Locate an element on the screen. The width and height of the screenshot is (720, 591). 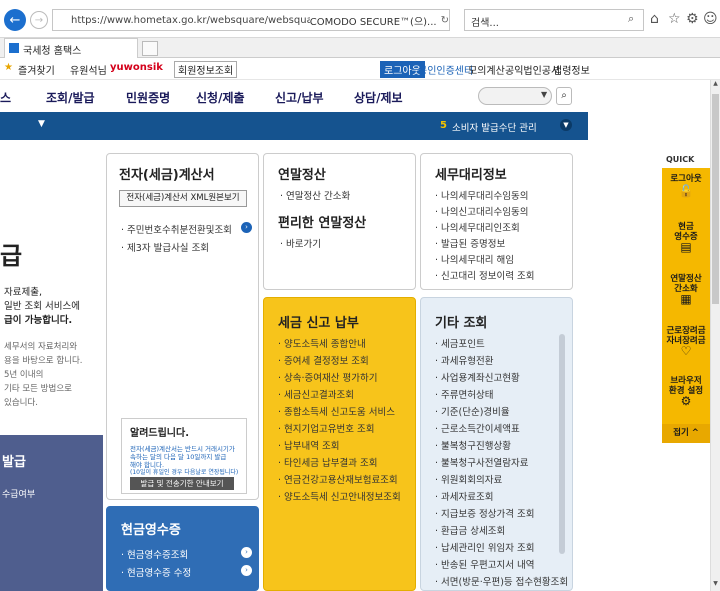
list-item: · 타인세금 납부결과 조회 is located at coordinates (328, 462).